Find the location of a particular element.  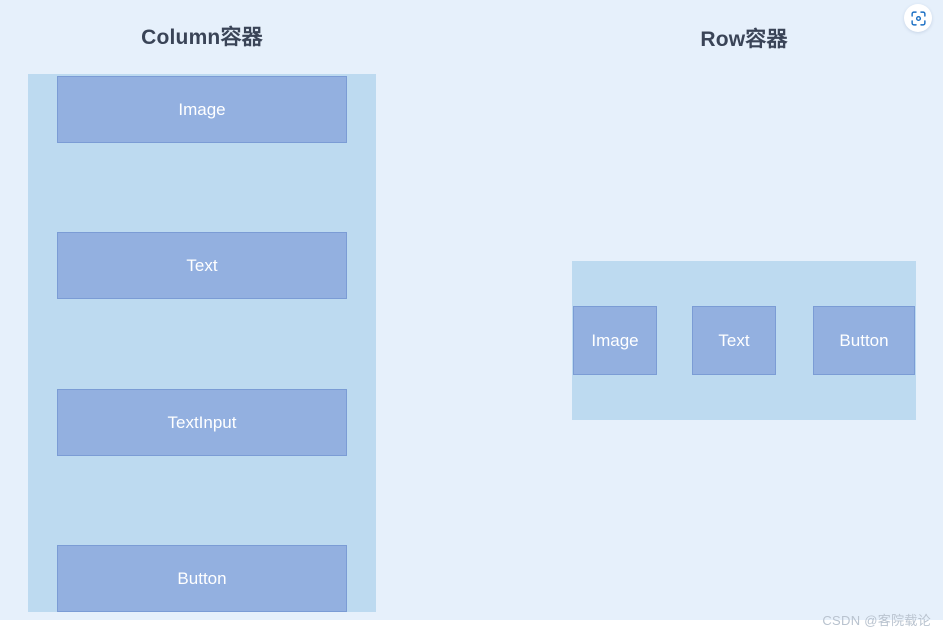

column-item-button: Button is located at coordinates (202, 578).